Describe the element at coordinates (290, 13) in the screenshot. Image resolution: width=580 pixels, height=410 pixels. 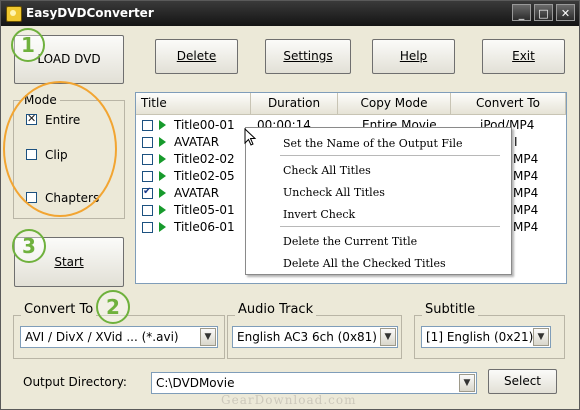
I see `title-bar: EasyDVDConverter _ □ ✕` at that location.